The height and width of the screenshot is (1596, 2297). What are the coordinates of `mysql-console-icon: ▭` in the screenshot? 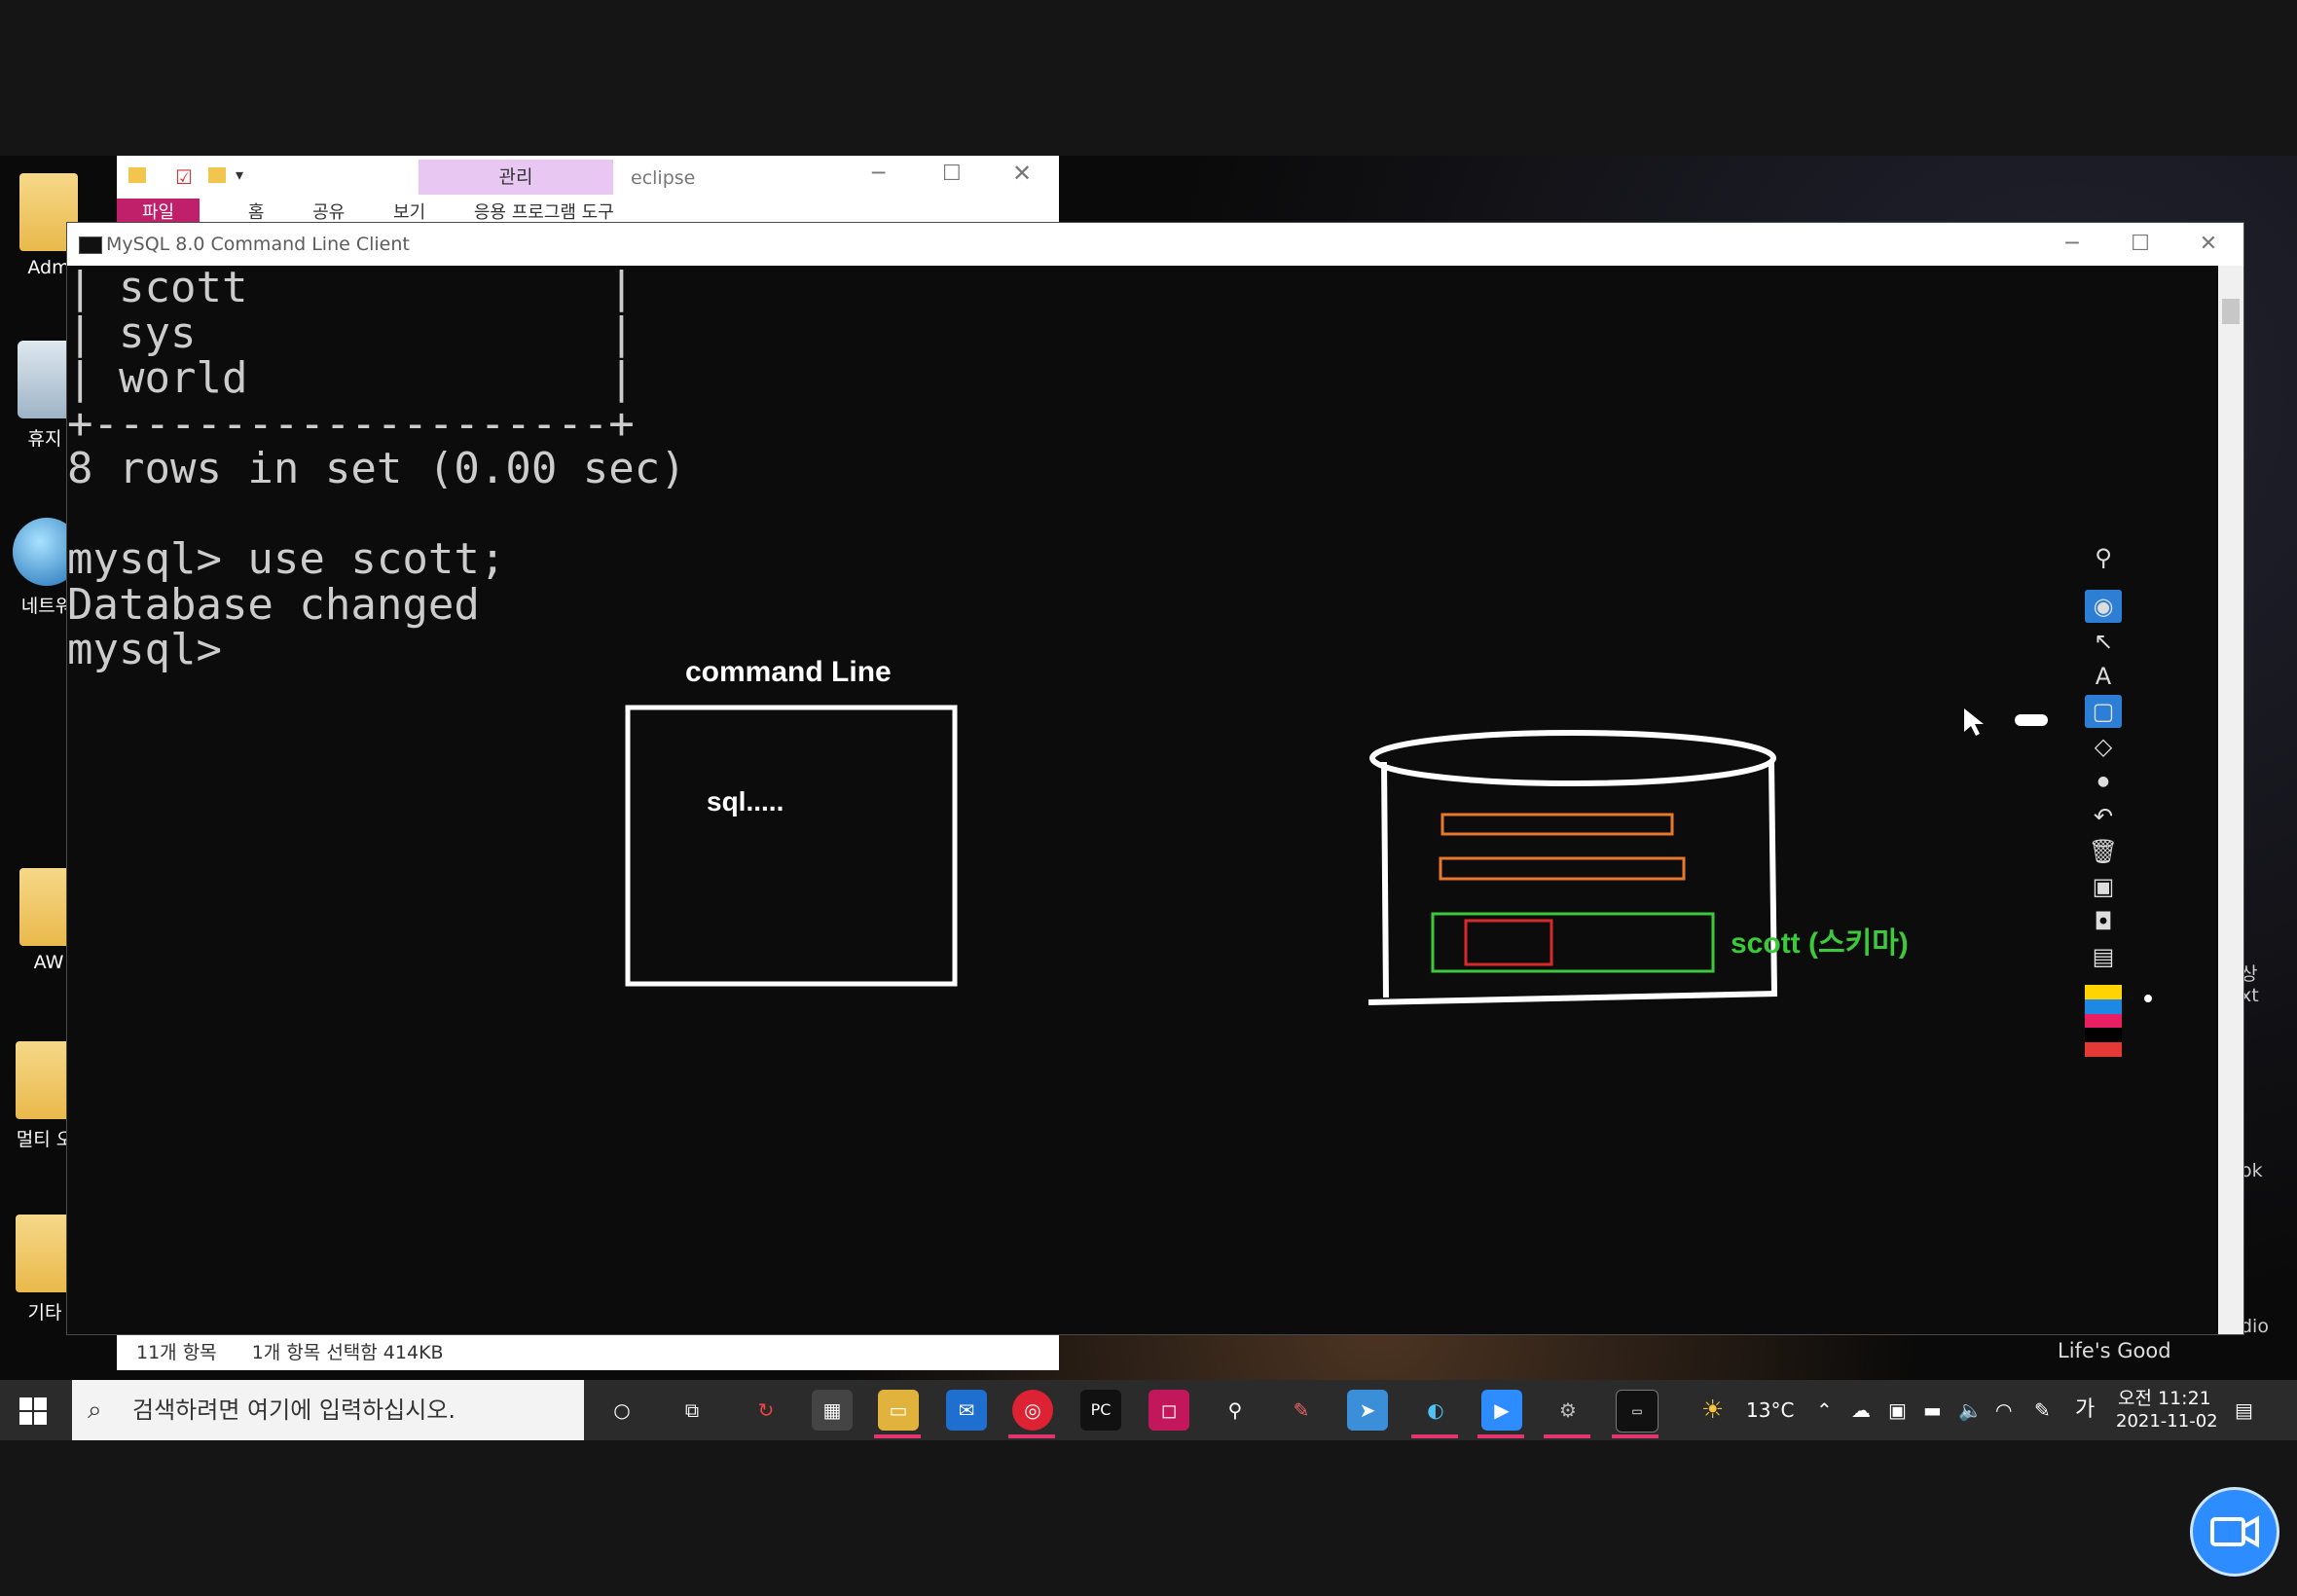 It's located at (1638, 1411).